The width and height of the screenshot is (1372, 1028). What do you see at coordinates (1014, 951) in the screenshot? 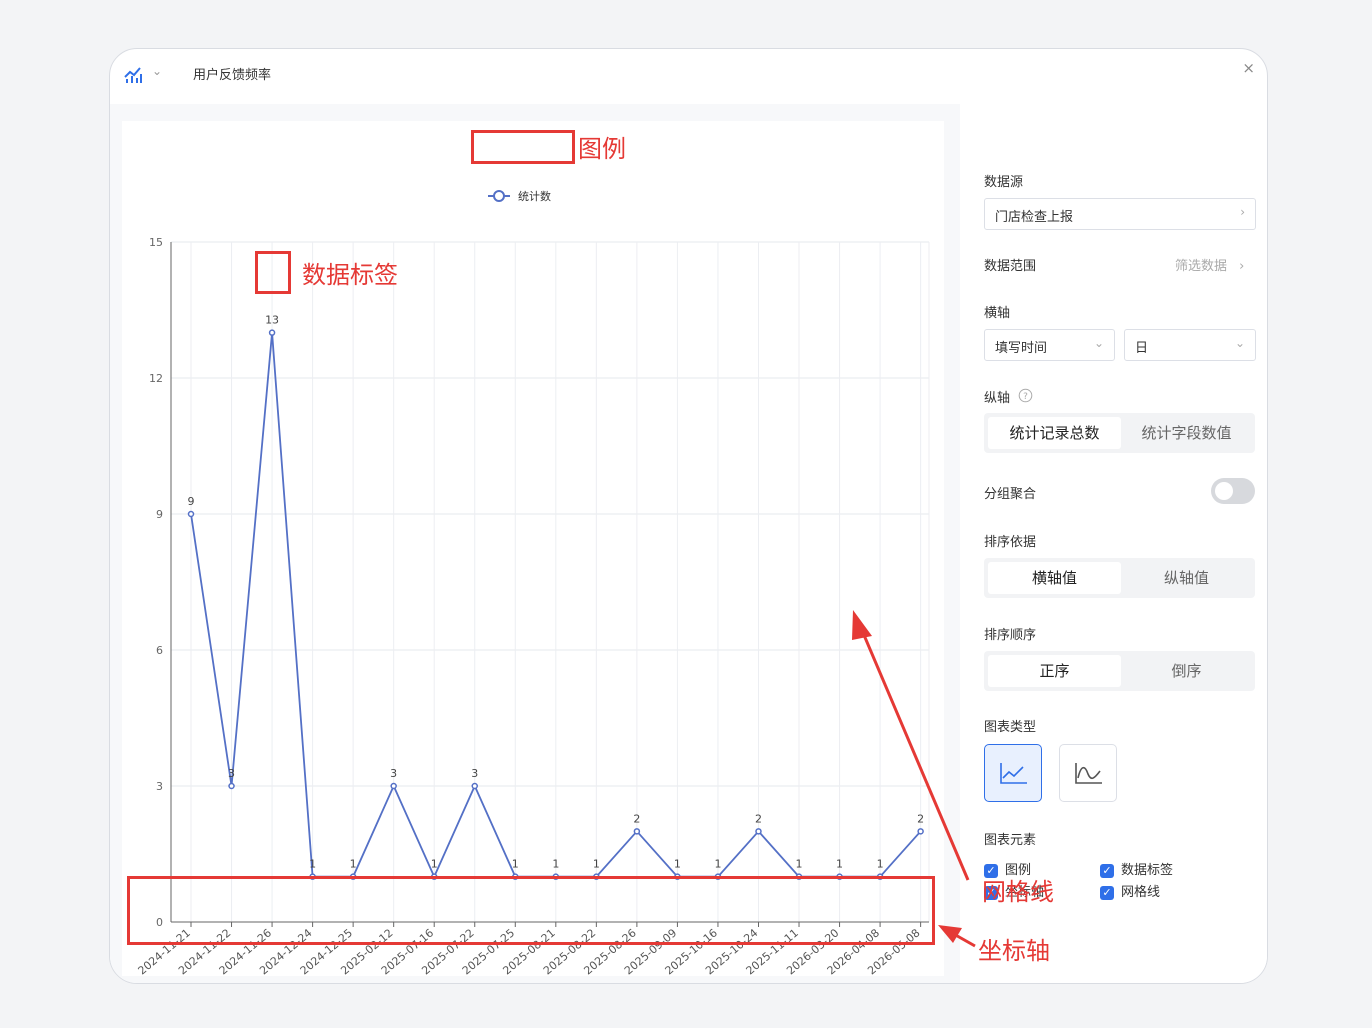
I see `axis-annotation: 坐标轴` at bounding box center [1014, 951].